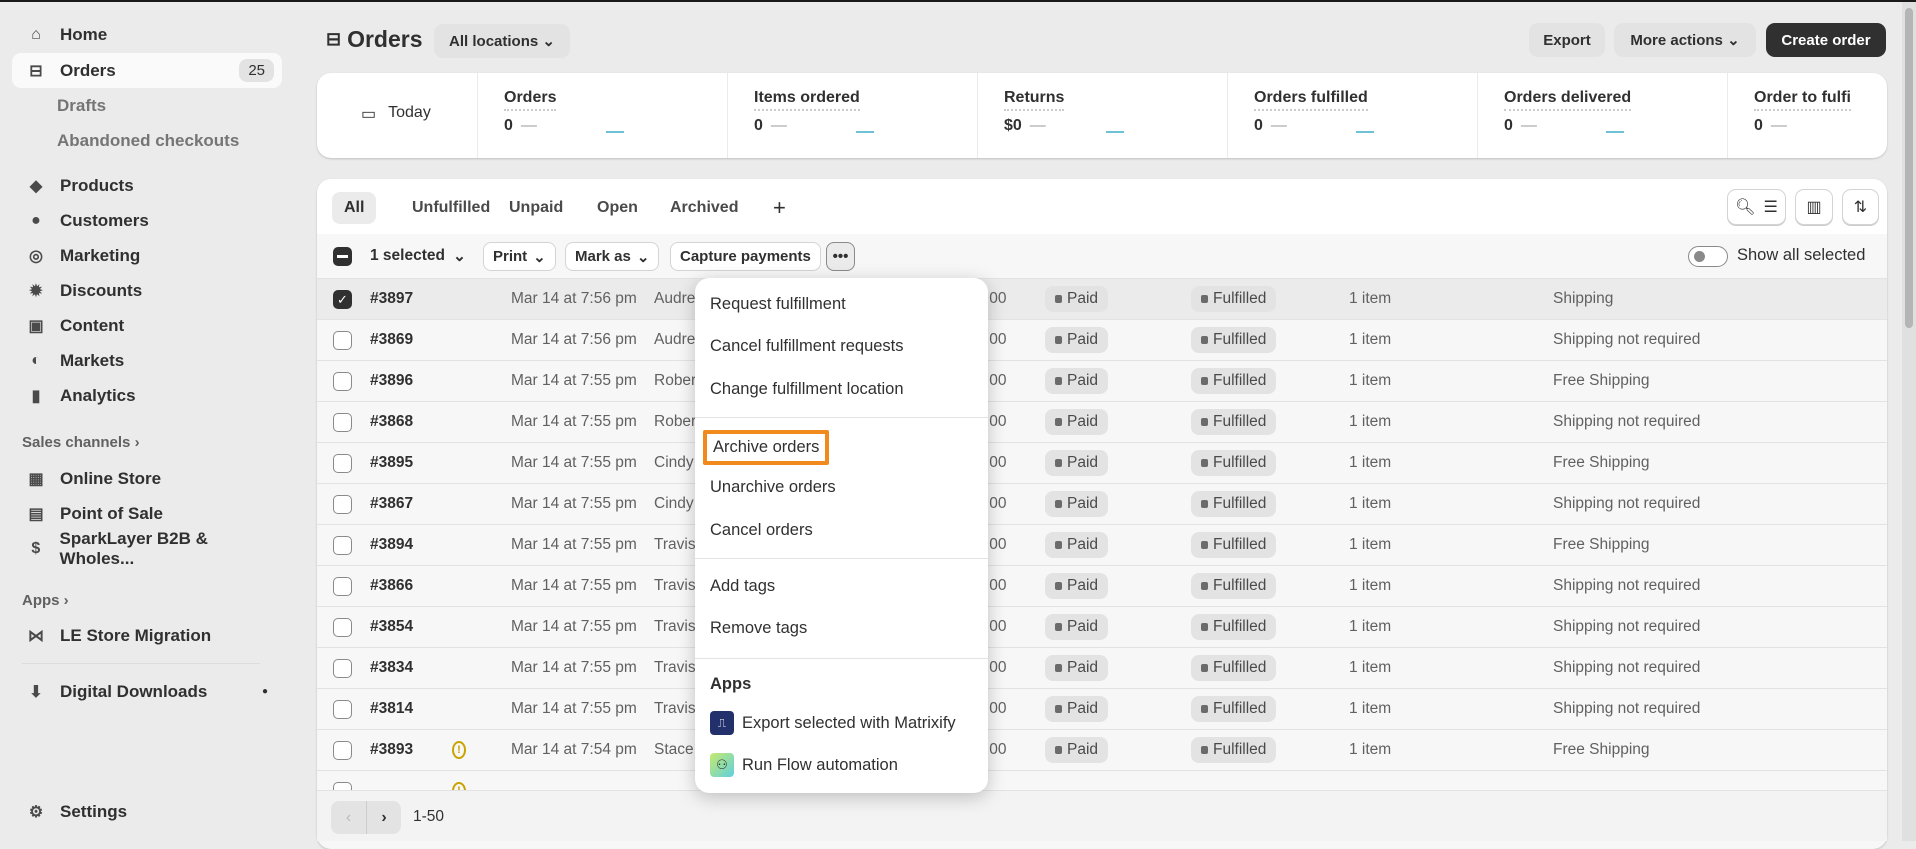  Describe the element at coordinates (807, 346) in the screenshot. I see `menu-item-cancel-fulfillment-requests: Cancel fulfillment requests` at that location.